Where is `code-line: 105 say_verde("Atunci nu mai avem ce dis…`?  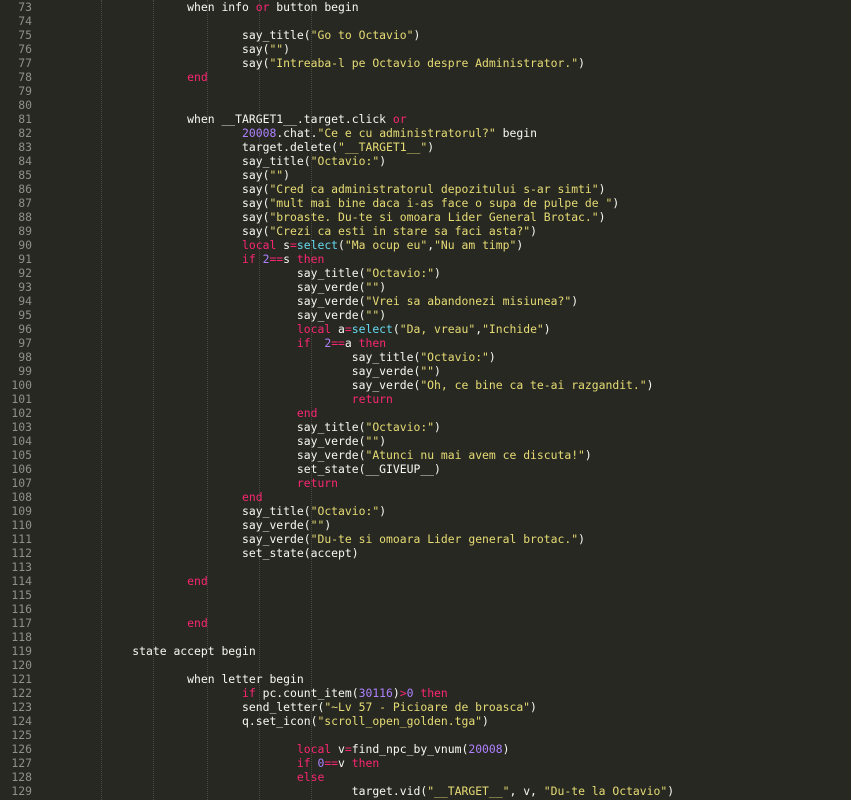 code-line: 105 say_verde("Atunci nu mai avem ce dis… is located at coordinates (425, 455).